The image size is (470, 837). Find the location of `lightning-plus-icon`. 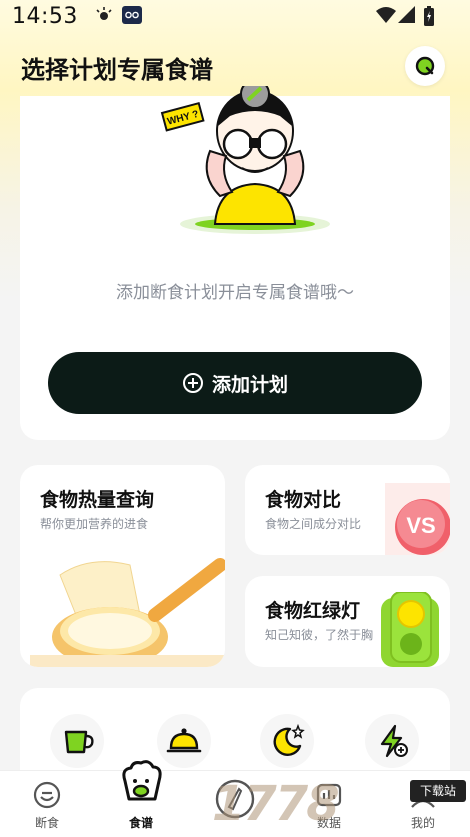

lightning-plus-icon is located at coordinates (394, 741).